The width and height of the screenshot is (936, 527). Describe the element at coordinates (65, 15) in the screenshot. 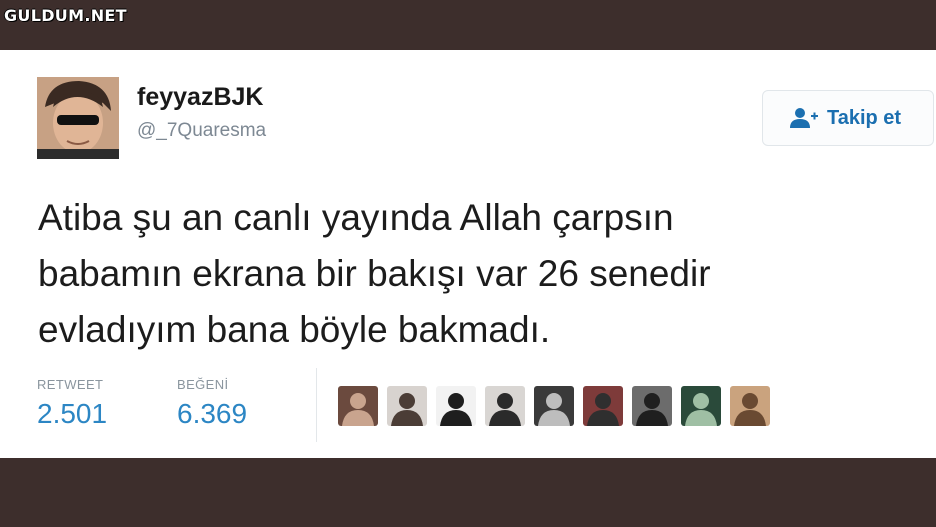

I see `watermark-logo: GULDUM.NET` at that location.